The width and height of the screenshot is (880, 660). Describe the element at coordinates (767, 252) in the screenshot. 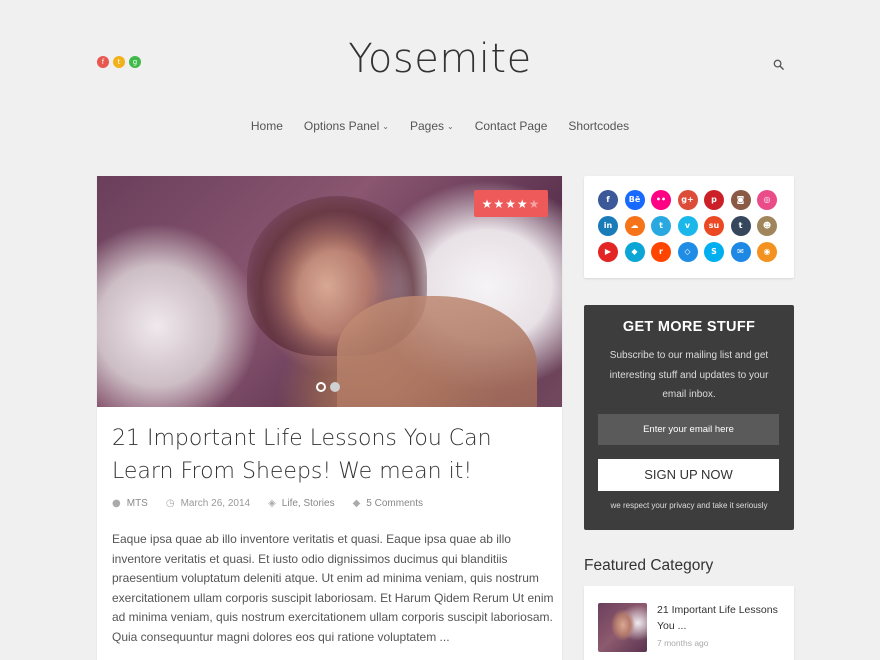

I see `rss-icon: ◉` at that location.